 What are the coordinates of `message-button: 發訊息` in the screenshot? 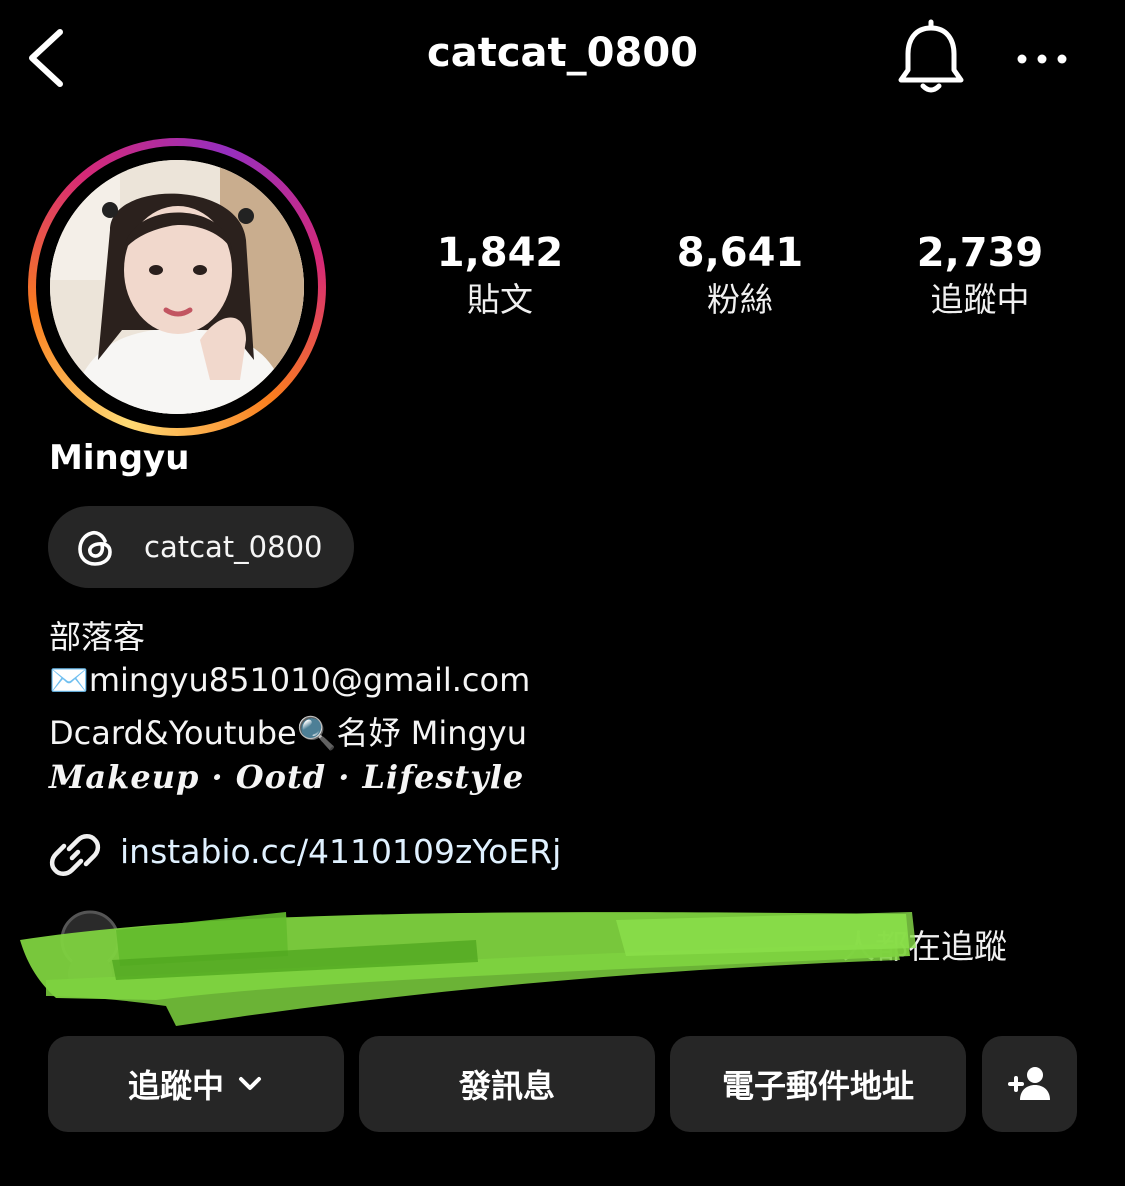 It's located at (507, 1084).